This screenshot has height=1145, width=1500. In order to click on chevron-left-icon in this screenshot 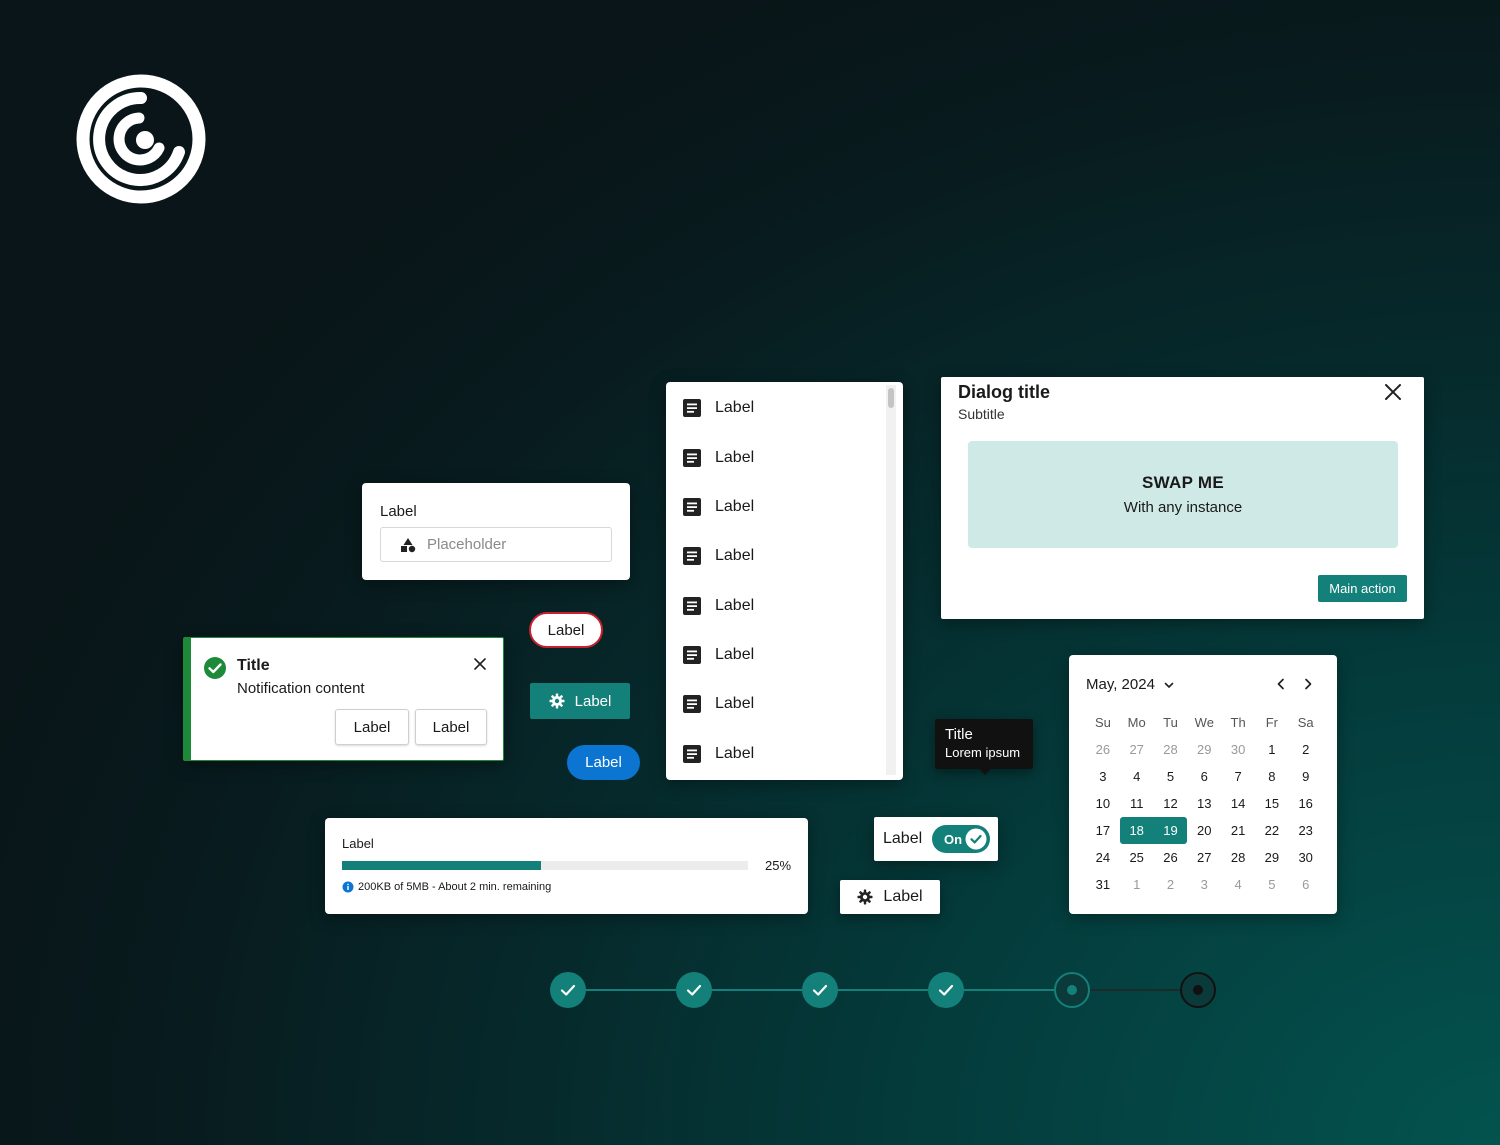, I will do `click(1281, 684)`.